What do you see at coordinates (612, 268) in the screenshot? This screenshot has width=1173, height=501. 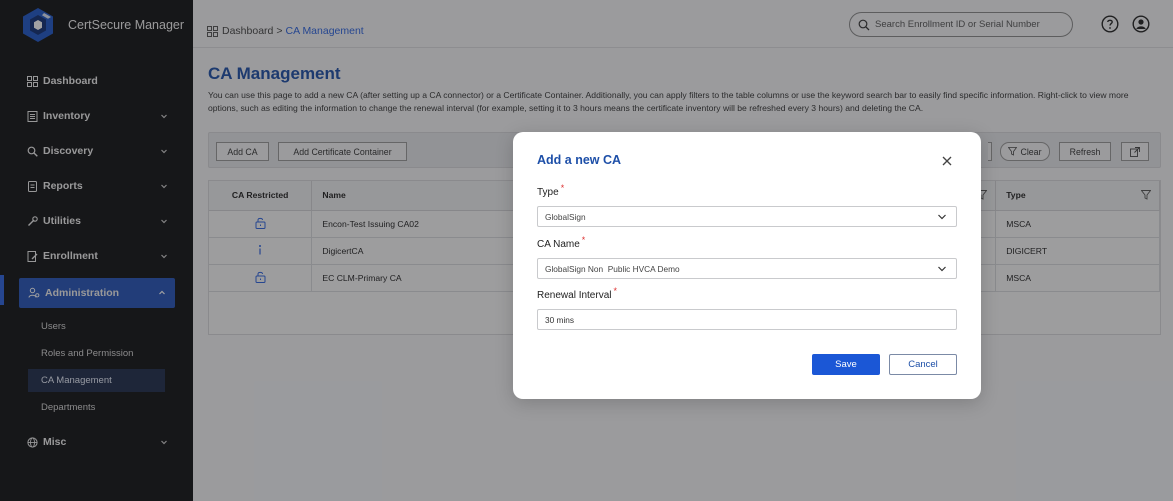 I see `ca-name-select-value: GlobalSign Non Public HVCA Demo` at bounding box center [612, 268].